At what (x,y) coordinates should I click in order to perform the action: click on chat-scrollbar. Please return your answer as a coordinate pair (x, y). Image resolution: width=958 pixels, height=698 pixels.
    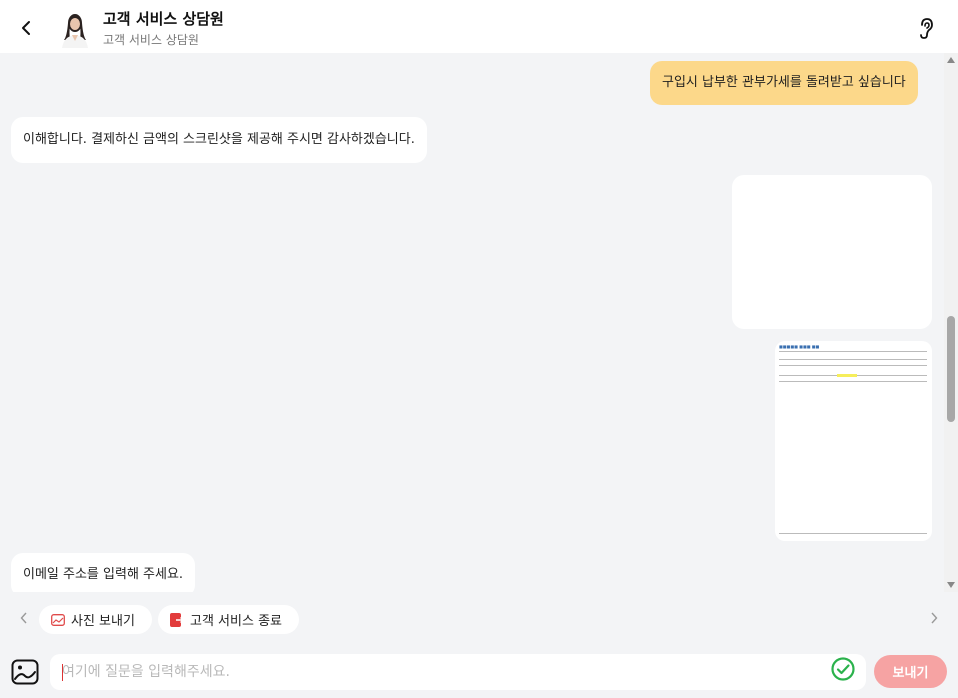
    Looking at the image, I should click on (951, 322).